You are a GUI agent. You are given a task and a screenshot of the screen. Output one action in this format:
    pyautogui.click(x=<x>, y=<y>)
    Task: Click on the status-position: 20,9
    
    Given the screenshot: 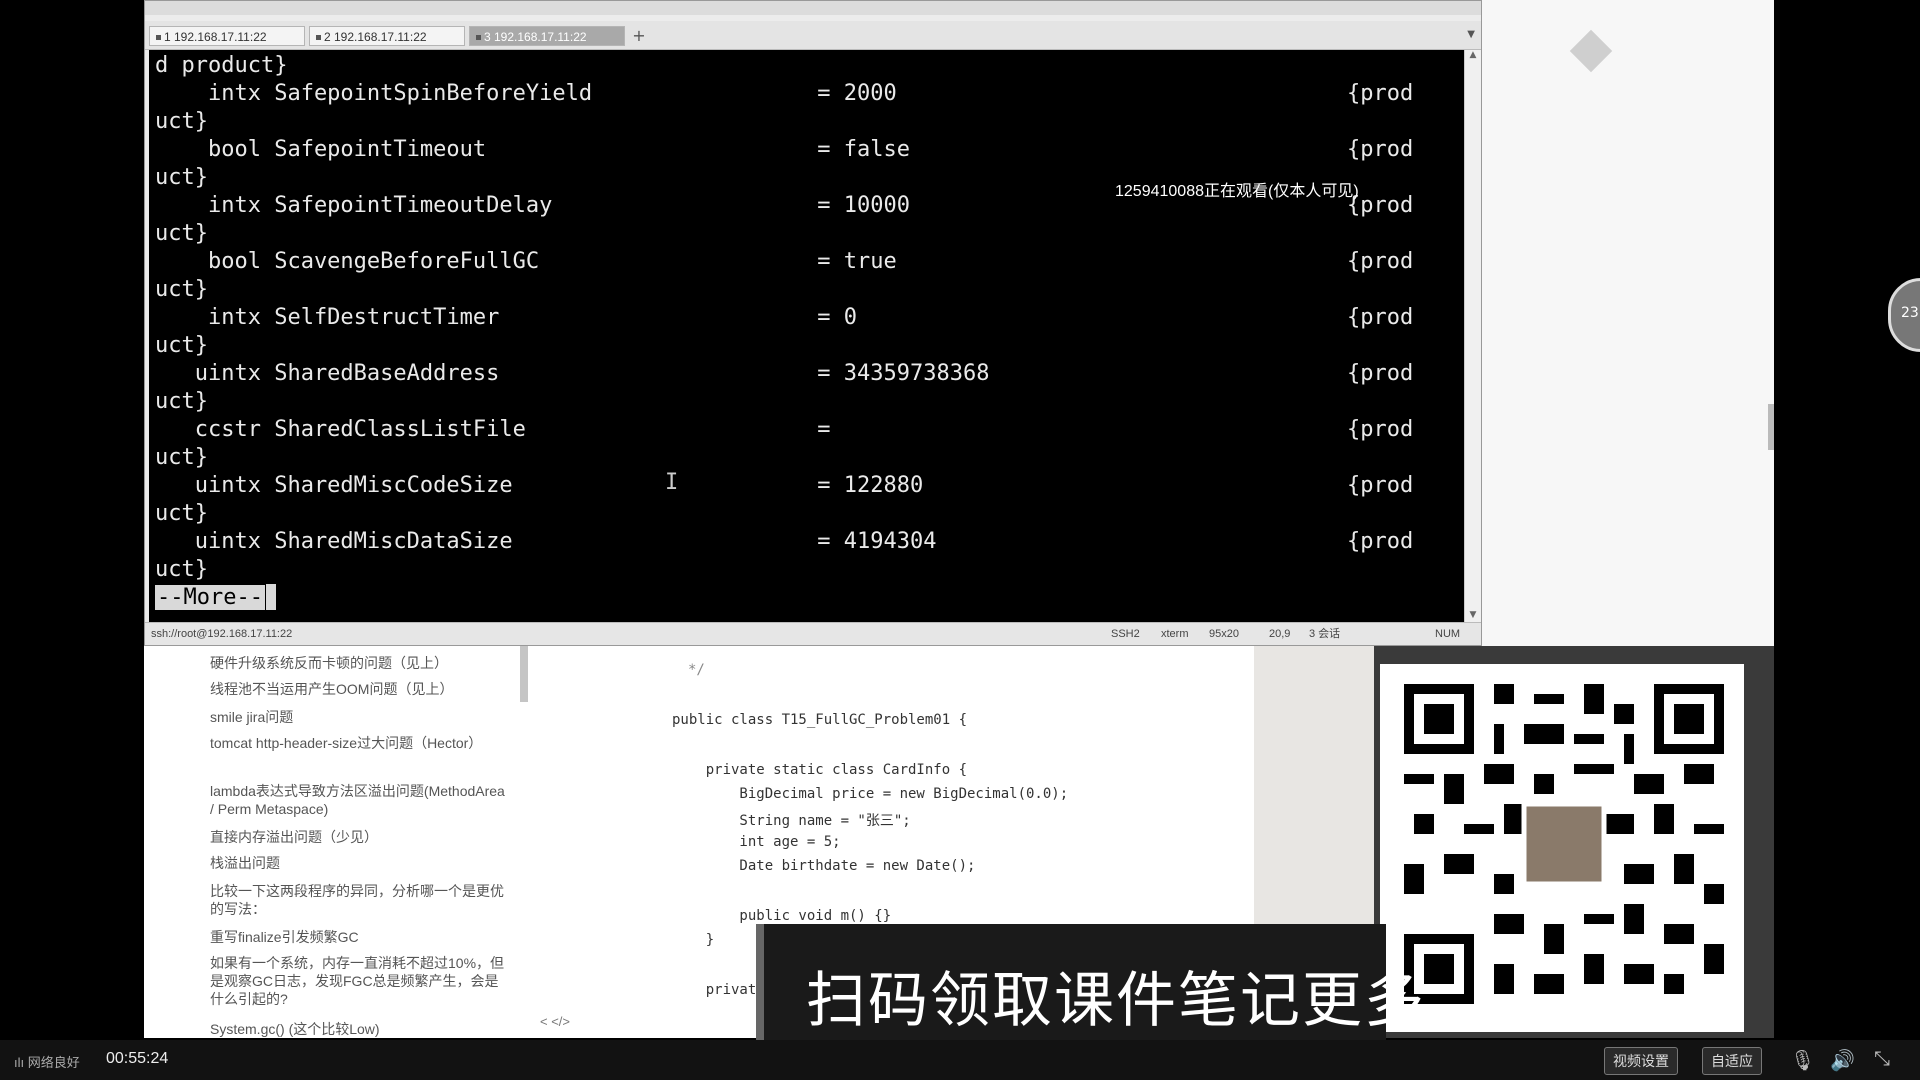 What is the action you would take?
    pyautogui.click(x=1280, y=634)
    